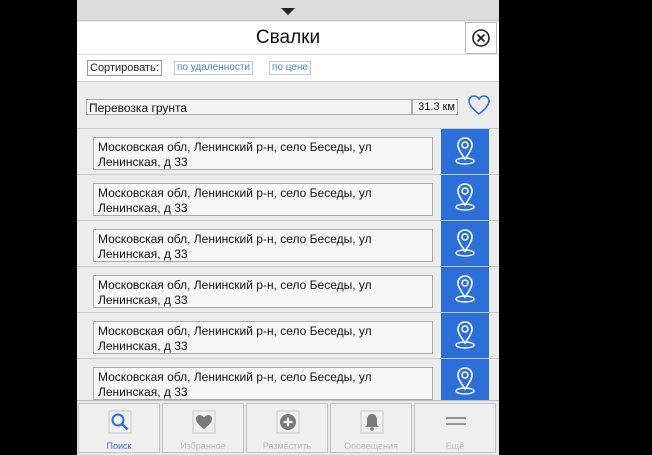 Image resolution: width=652 pixels, height=455 pixels. Describe the element at coordinates (203, 446) in the screenshot. I see `nav-label: Избранное` at that location.